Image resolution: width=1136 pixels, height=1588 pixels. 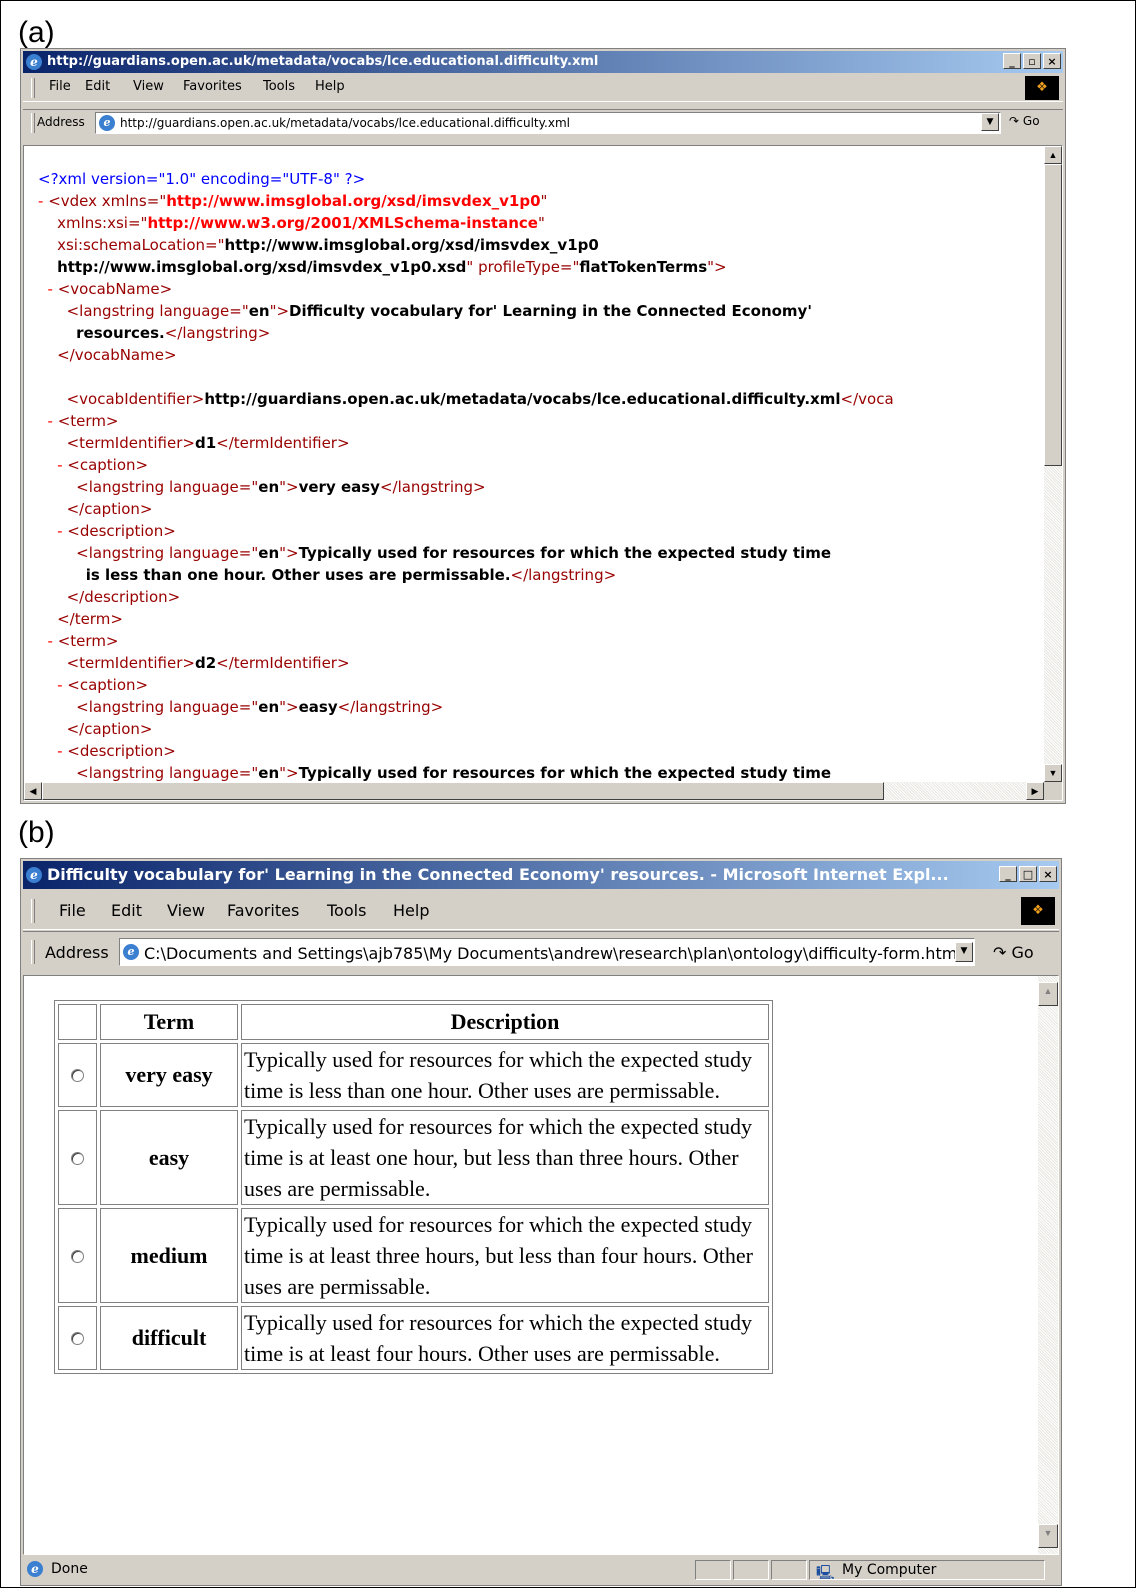 I want to click on xml-token: </term>, so click(x=90, y=619).